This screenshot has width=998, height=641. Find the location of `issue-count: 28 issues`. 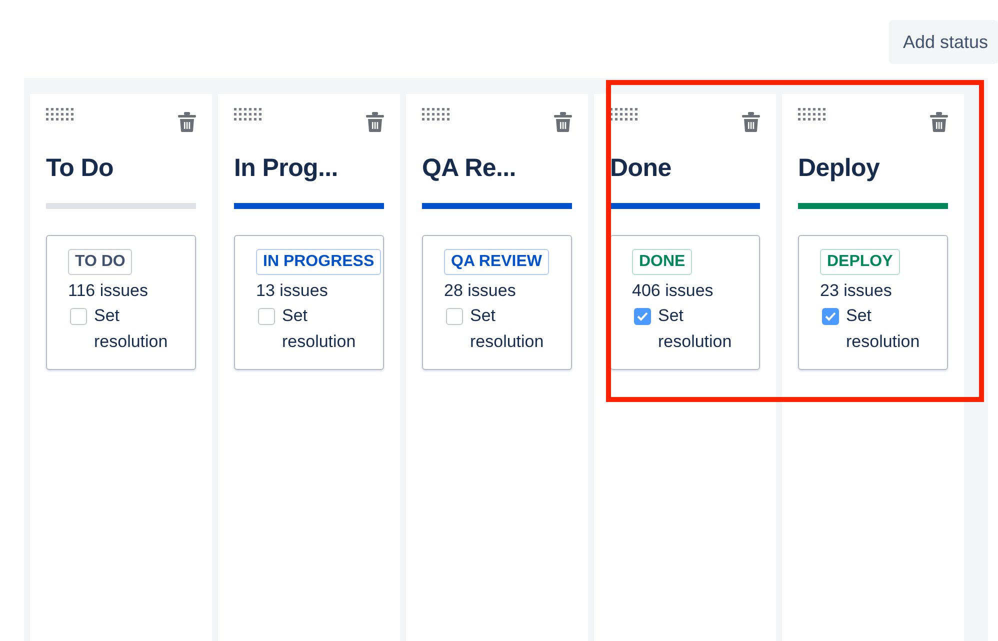

issue-count: 28 issues is located at coordinates (480, 291).